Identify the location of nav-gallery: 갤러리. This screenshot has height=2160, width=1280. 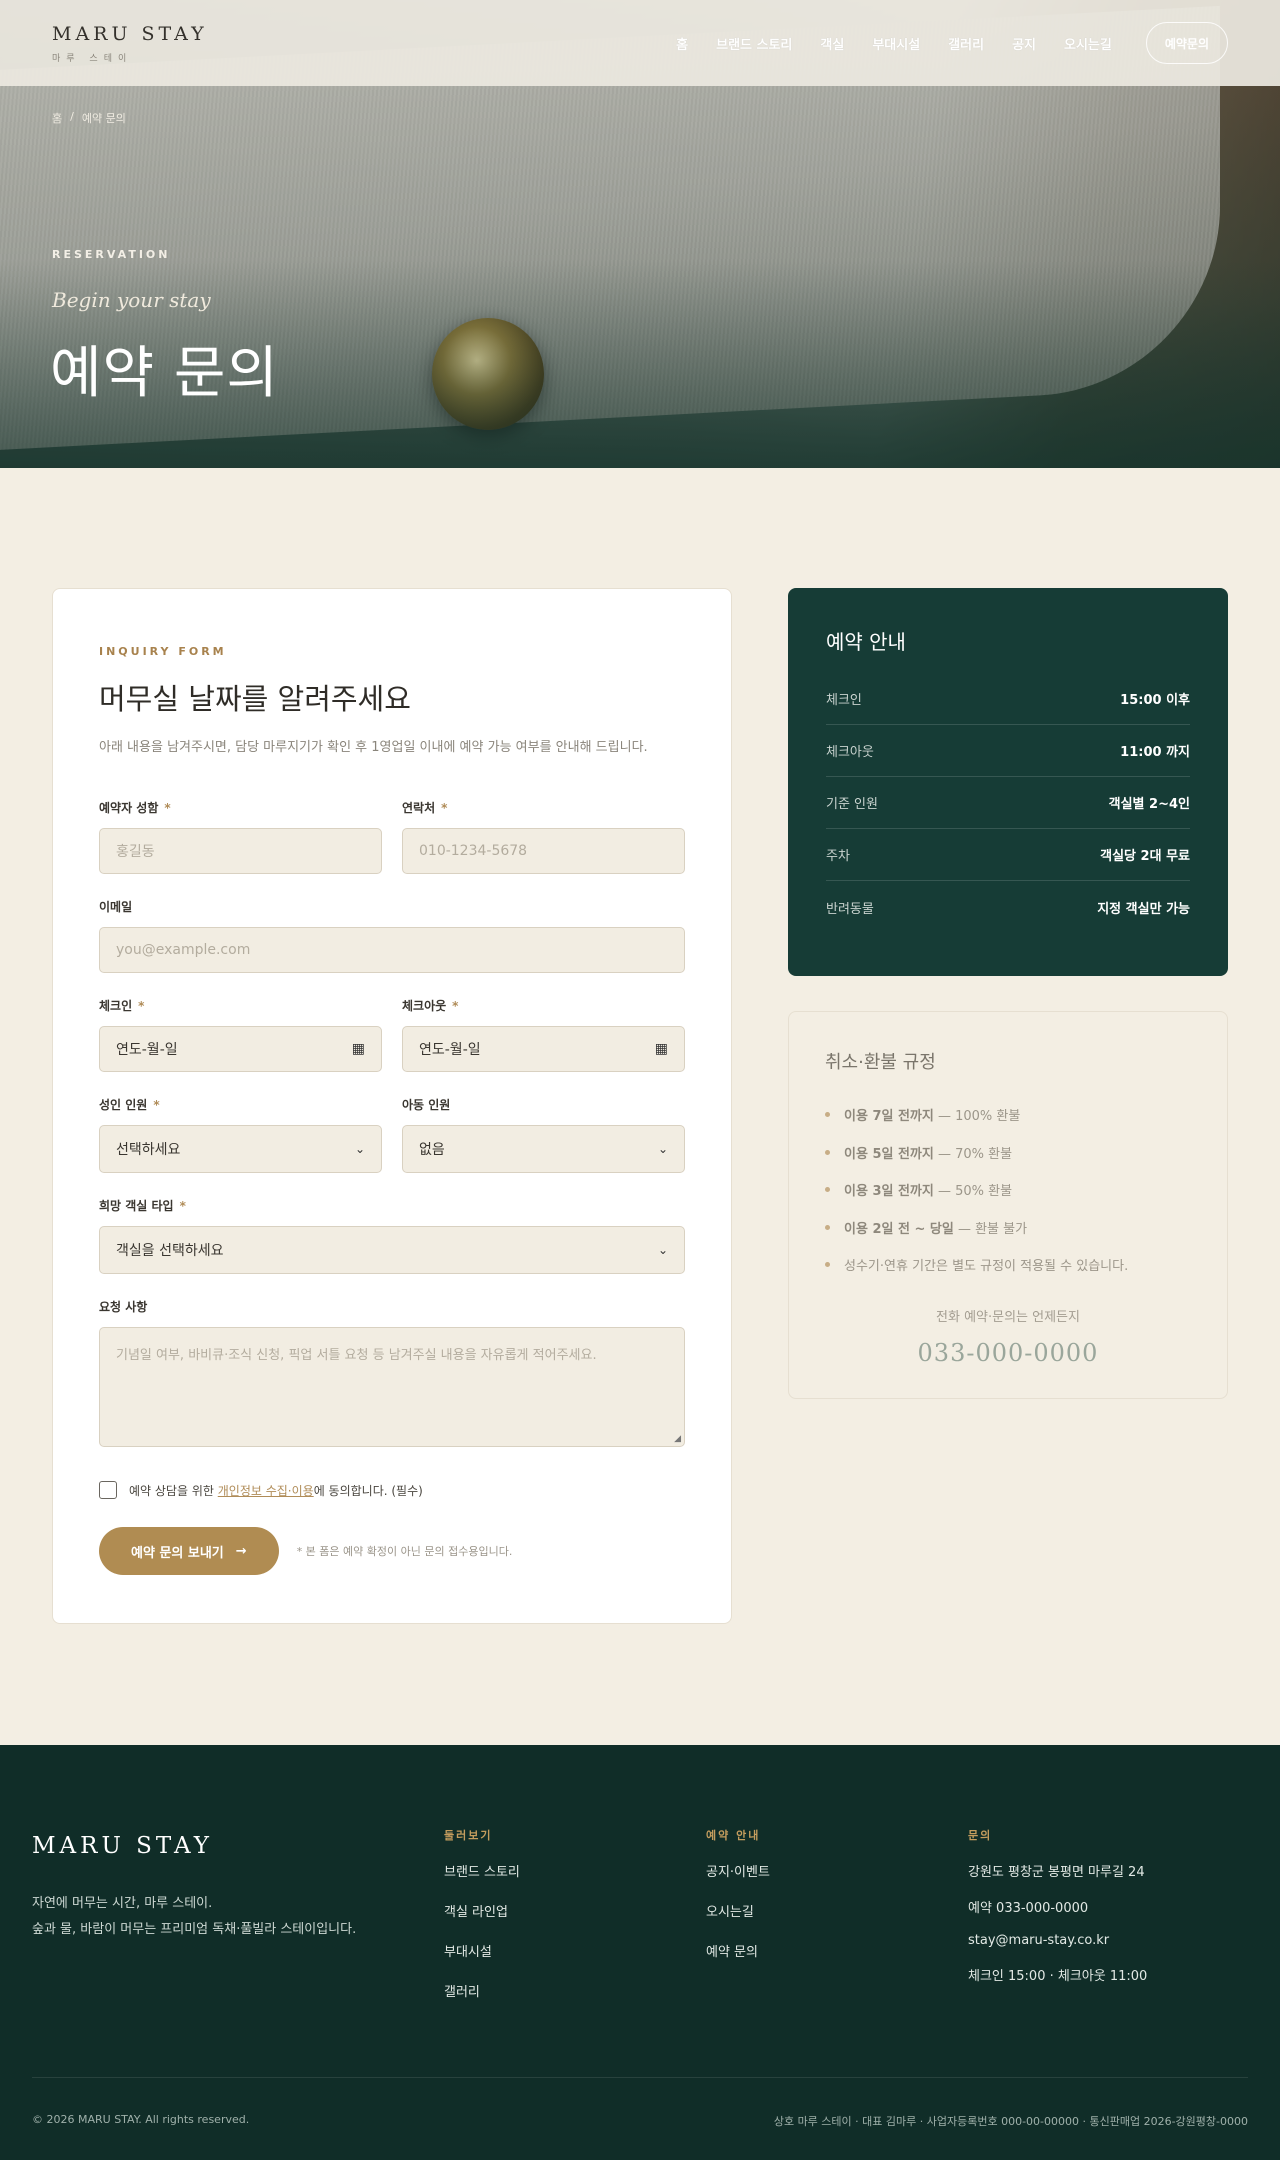
(966, 43).